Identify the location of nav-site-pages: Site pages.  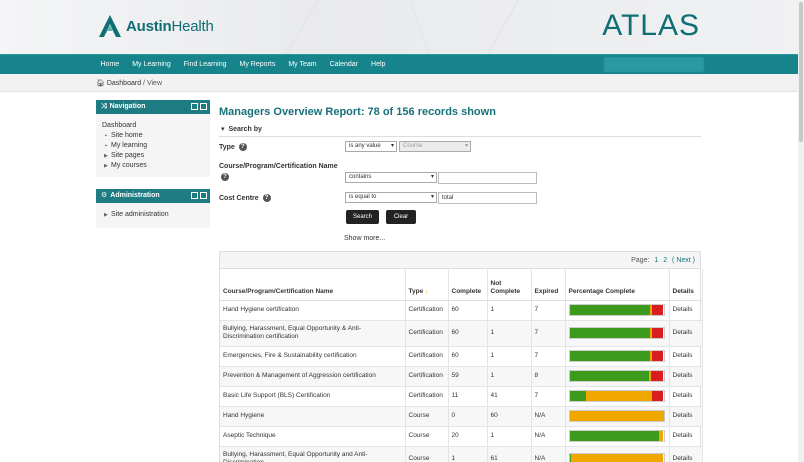
(156, 156).